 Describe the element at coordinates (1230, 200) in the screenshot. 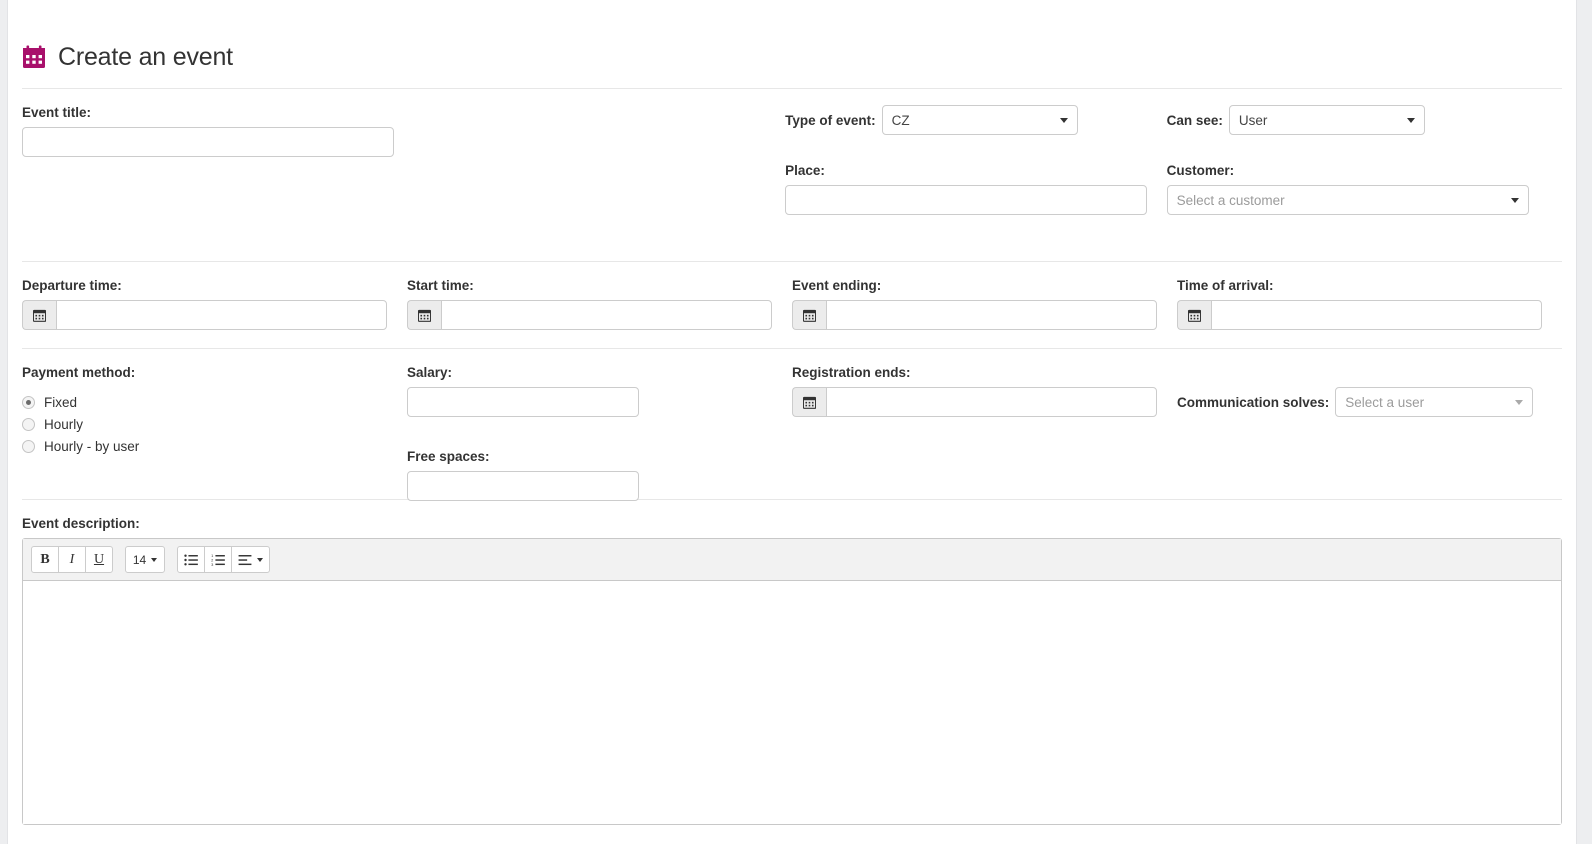

I see `customer-value: Select a customer` at that location.